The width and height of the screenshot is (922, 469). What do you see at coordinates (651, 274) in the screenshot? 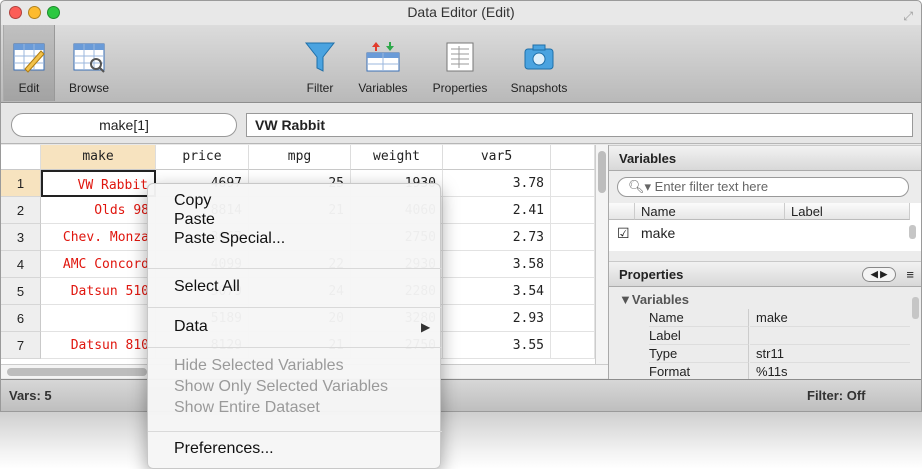
I see `properties-panel-title: Properties` at bounding box center [651, 274].